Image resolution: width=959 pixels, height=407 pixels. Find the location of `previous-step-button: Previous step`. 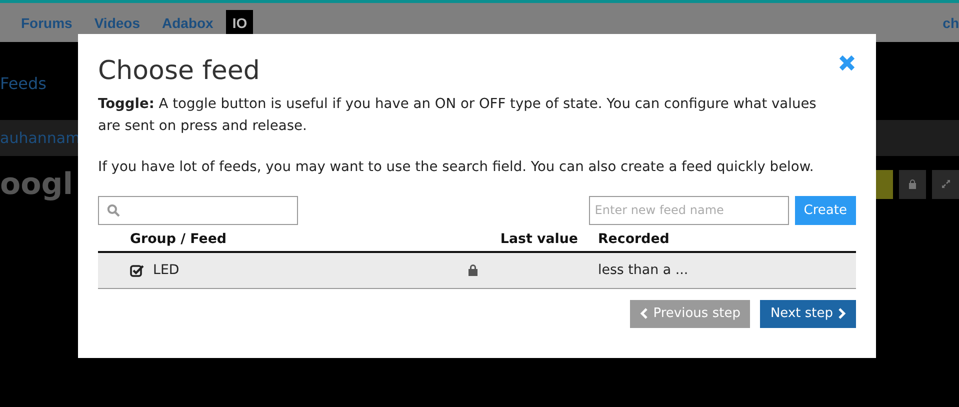

previous-step-button: Previous step is located at coordinates (690, 314).